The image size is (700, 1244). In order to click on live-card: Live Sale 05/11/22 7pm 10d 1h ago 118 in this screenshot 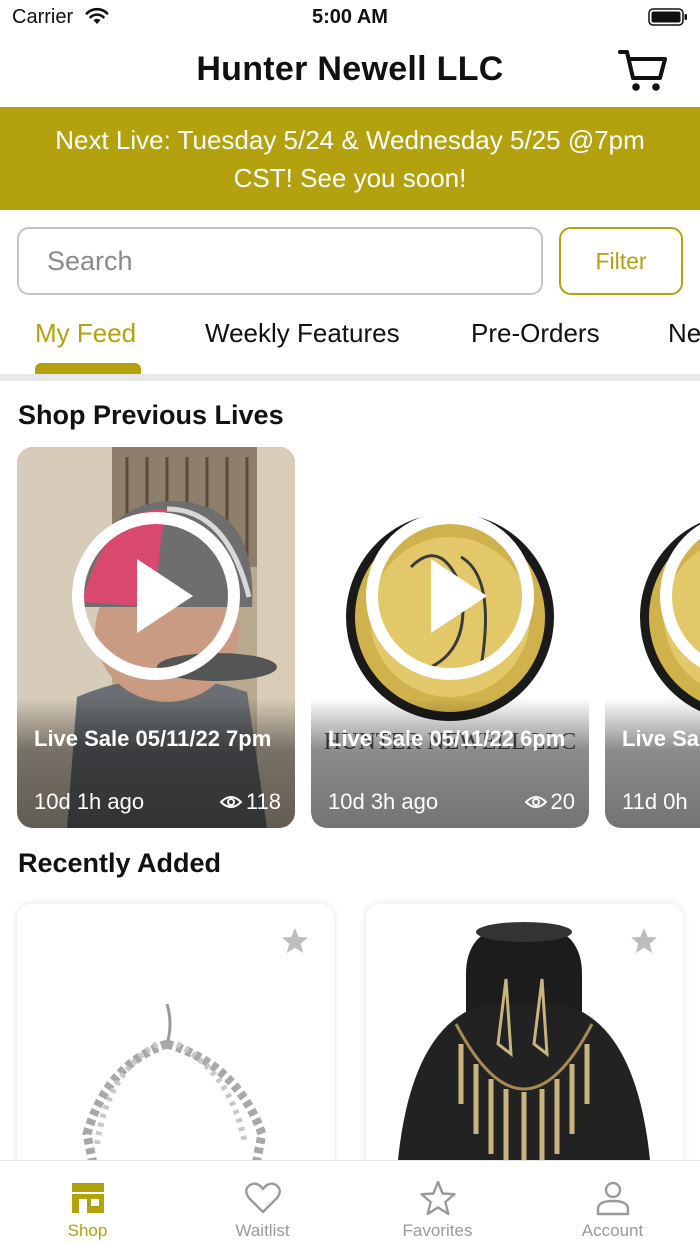, I will do `click(156, 637)`.